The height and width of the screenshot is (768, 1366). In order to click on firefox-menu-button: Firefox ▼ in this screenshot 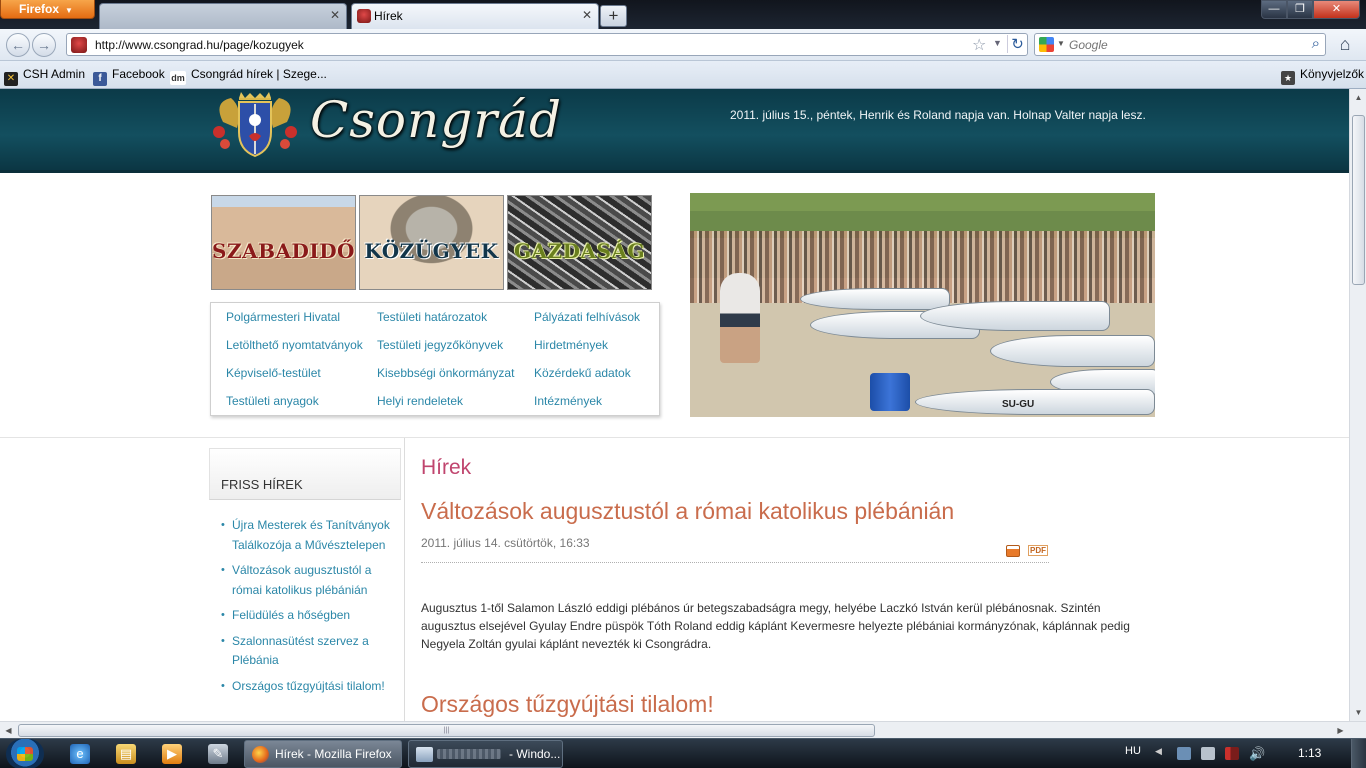, I will do `click(47, 9)`.